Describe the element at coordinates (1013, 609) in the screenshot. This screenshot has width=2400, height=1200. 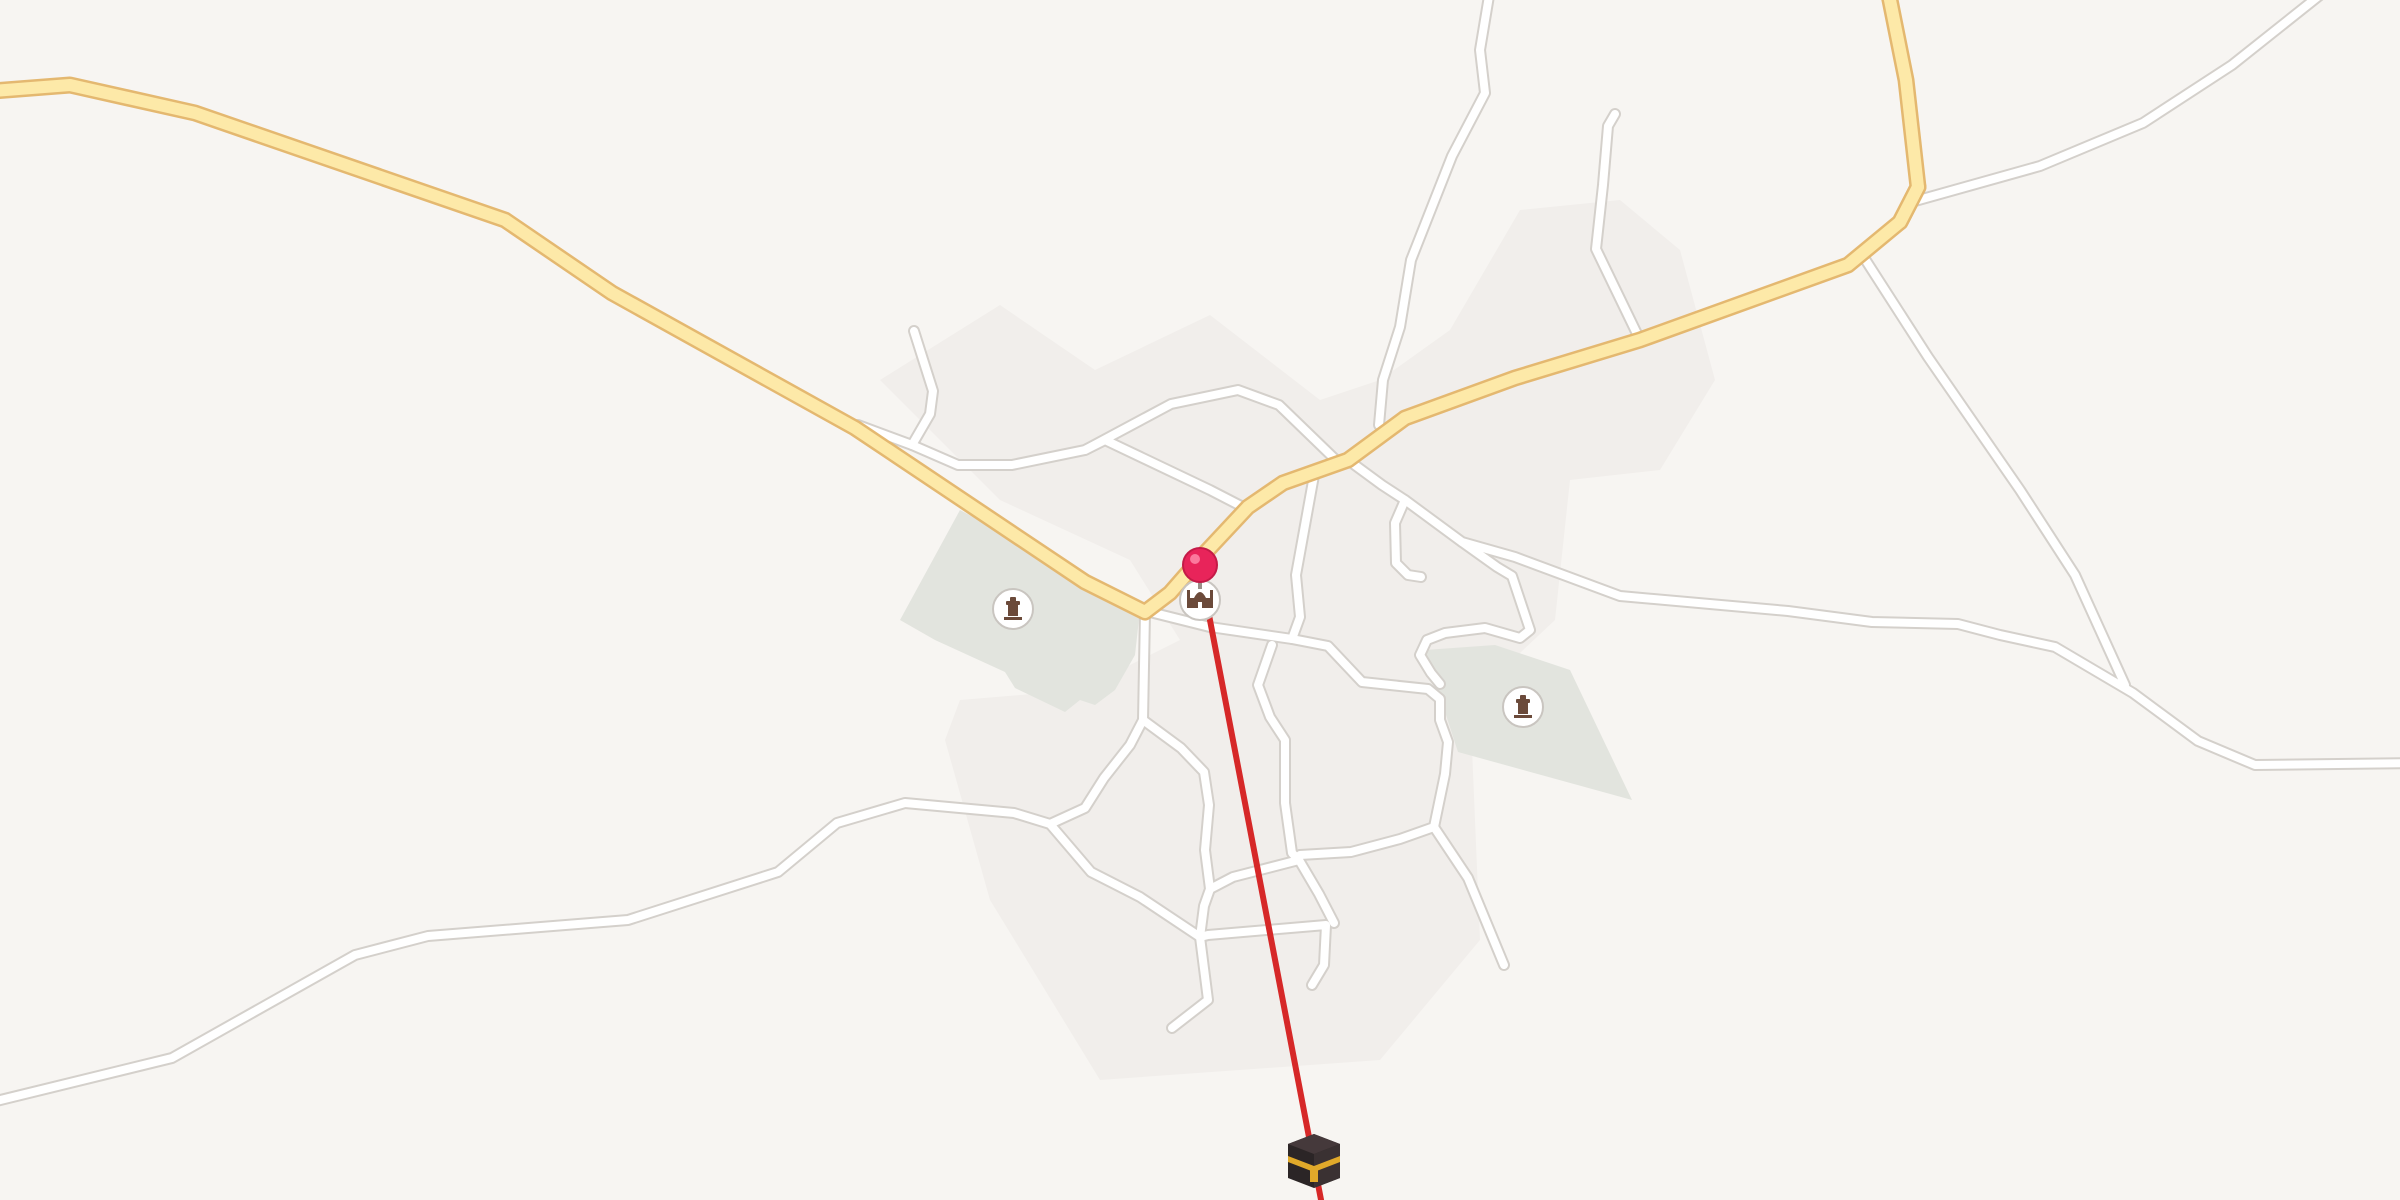
I see `poi-cemetery-west` at that location.